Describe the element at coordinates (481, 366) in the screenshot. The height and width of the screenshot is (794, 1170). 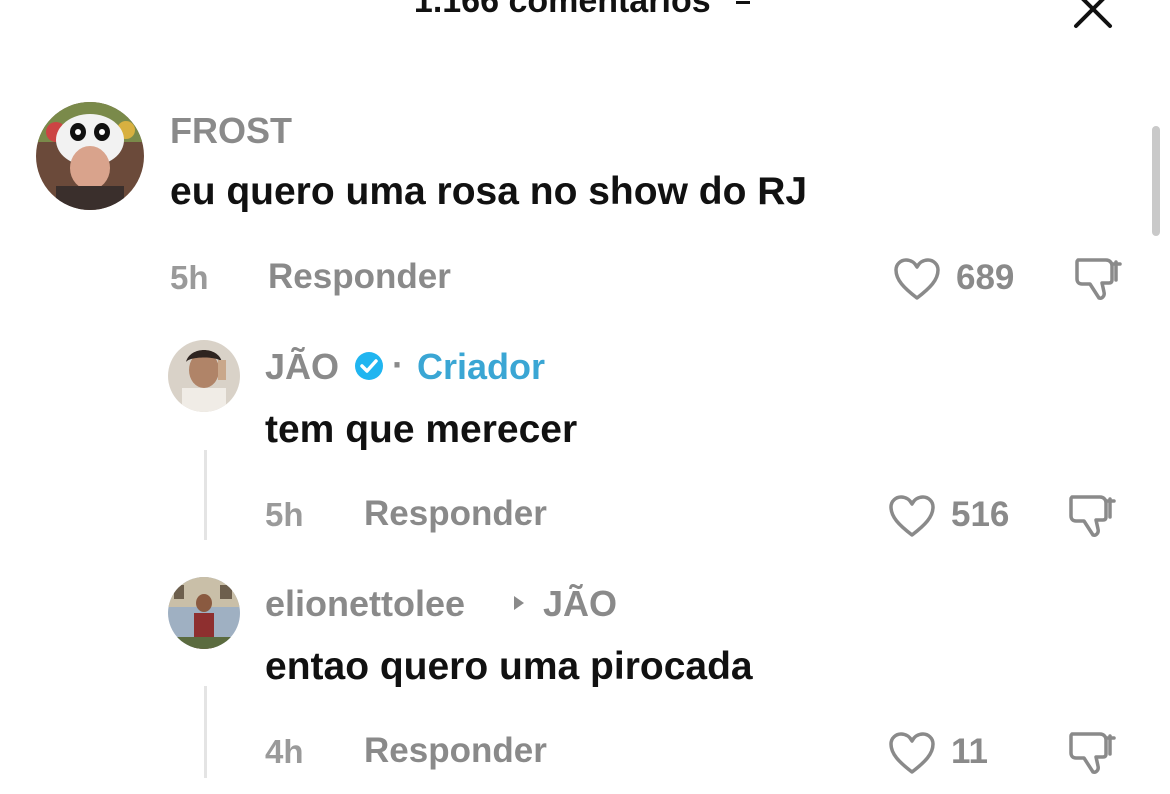
I see `creator-tag: Criador` at that location.